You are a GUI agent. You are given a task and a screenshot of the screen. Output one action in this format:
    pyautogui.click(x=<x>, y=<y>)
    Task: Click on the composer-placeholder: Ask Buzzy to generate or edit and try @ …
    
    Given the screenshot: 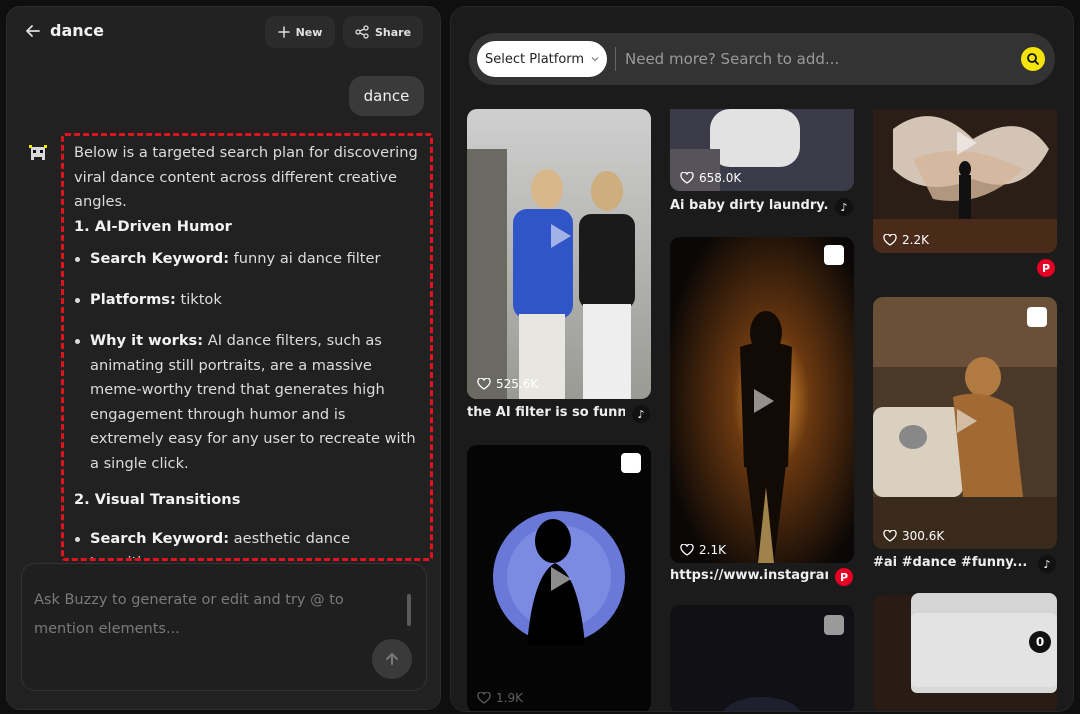 What is the action you would take?
    pyautogui.click(x=204, y=615)
    